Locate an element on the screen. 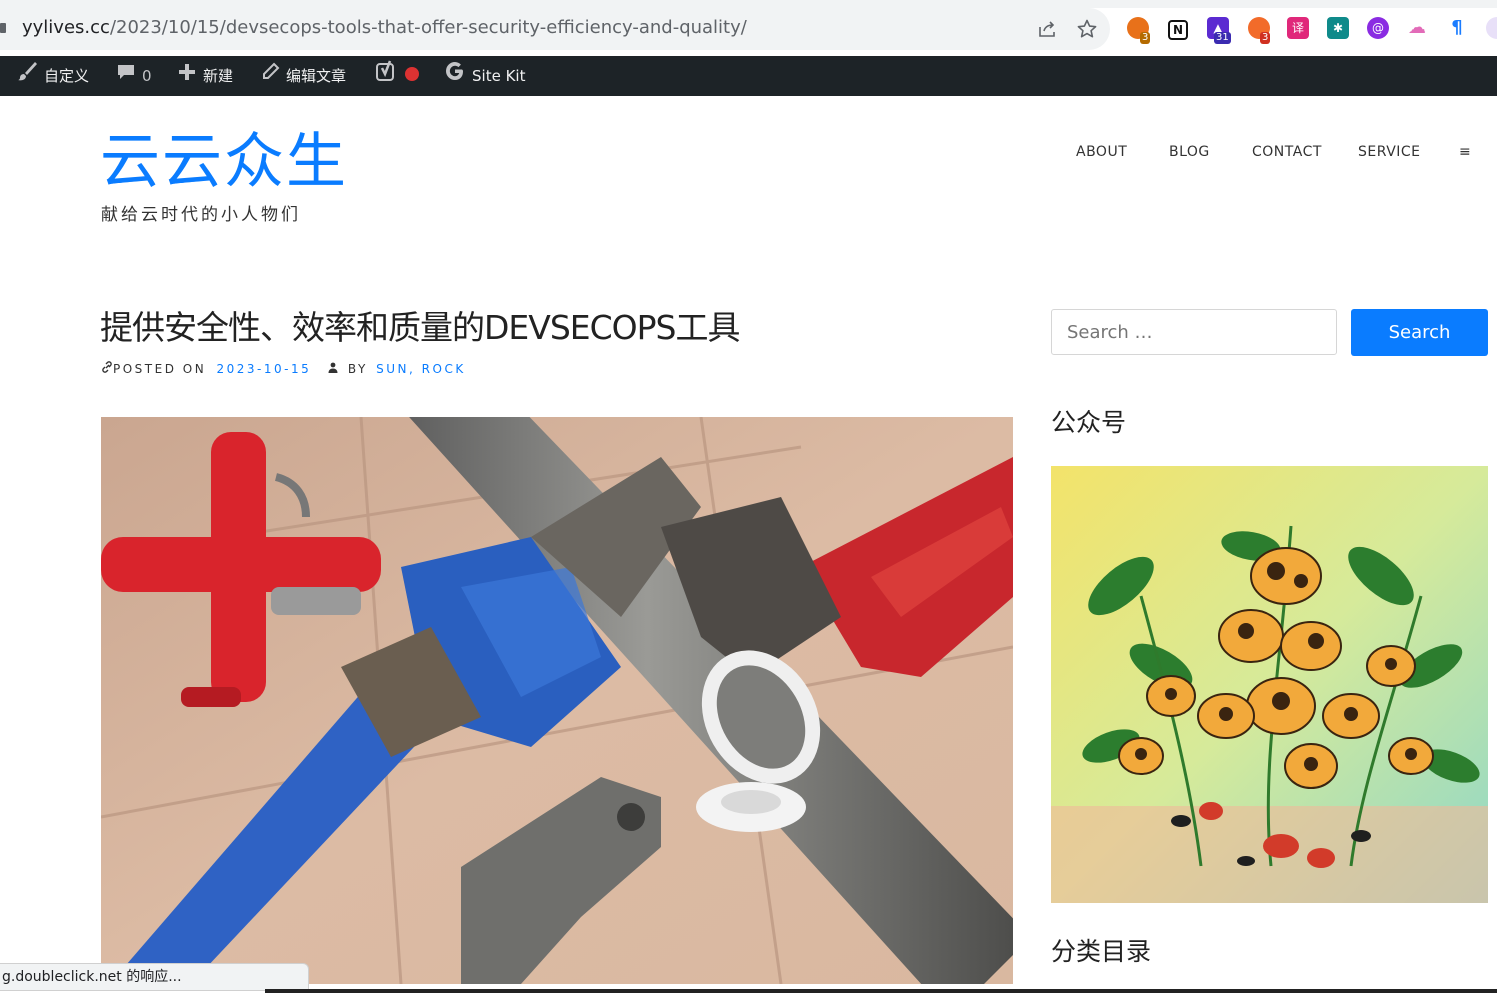  post-meta: POSTED ON 2023-10-15 BY SUN, ROCK is located at coordinates (283, 368).